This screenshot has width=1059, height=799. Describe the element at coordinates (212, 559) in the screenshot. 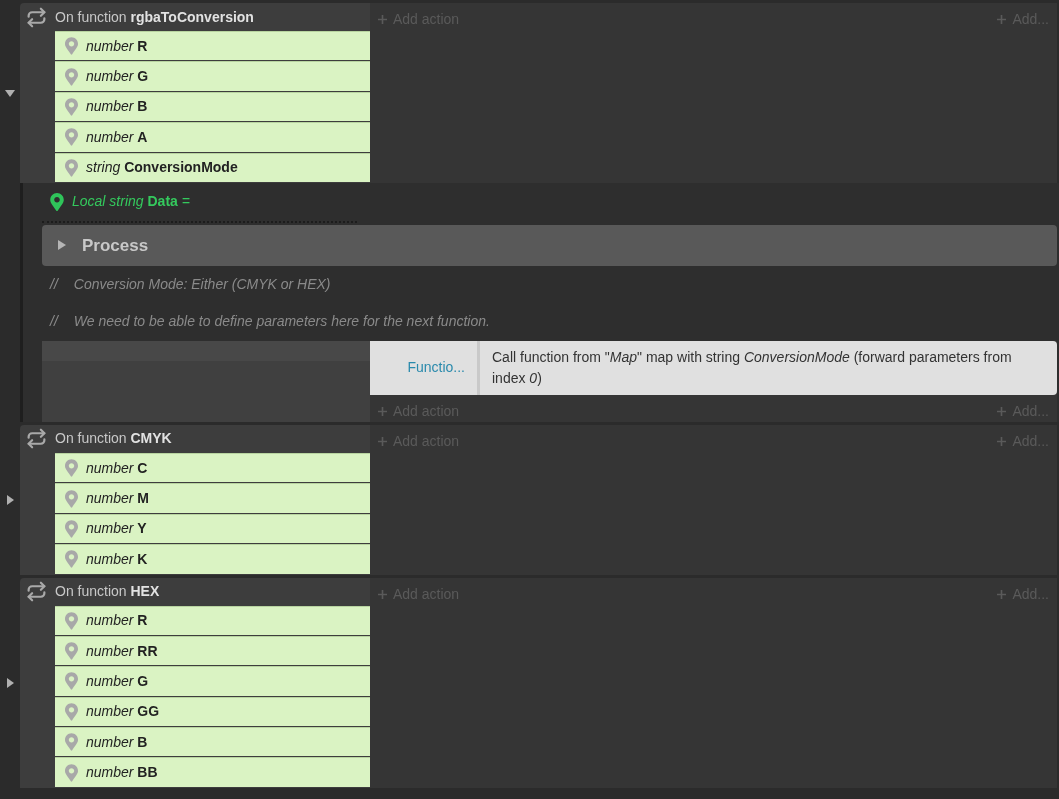

I see `parameter-row: number K` at that location.